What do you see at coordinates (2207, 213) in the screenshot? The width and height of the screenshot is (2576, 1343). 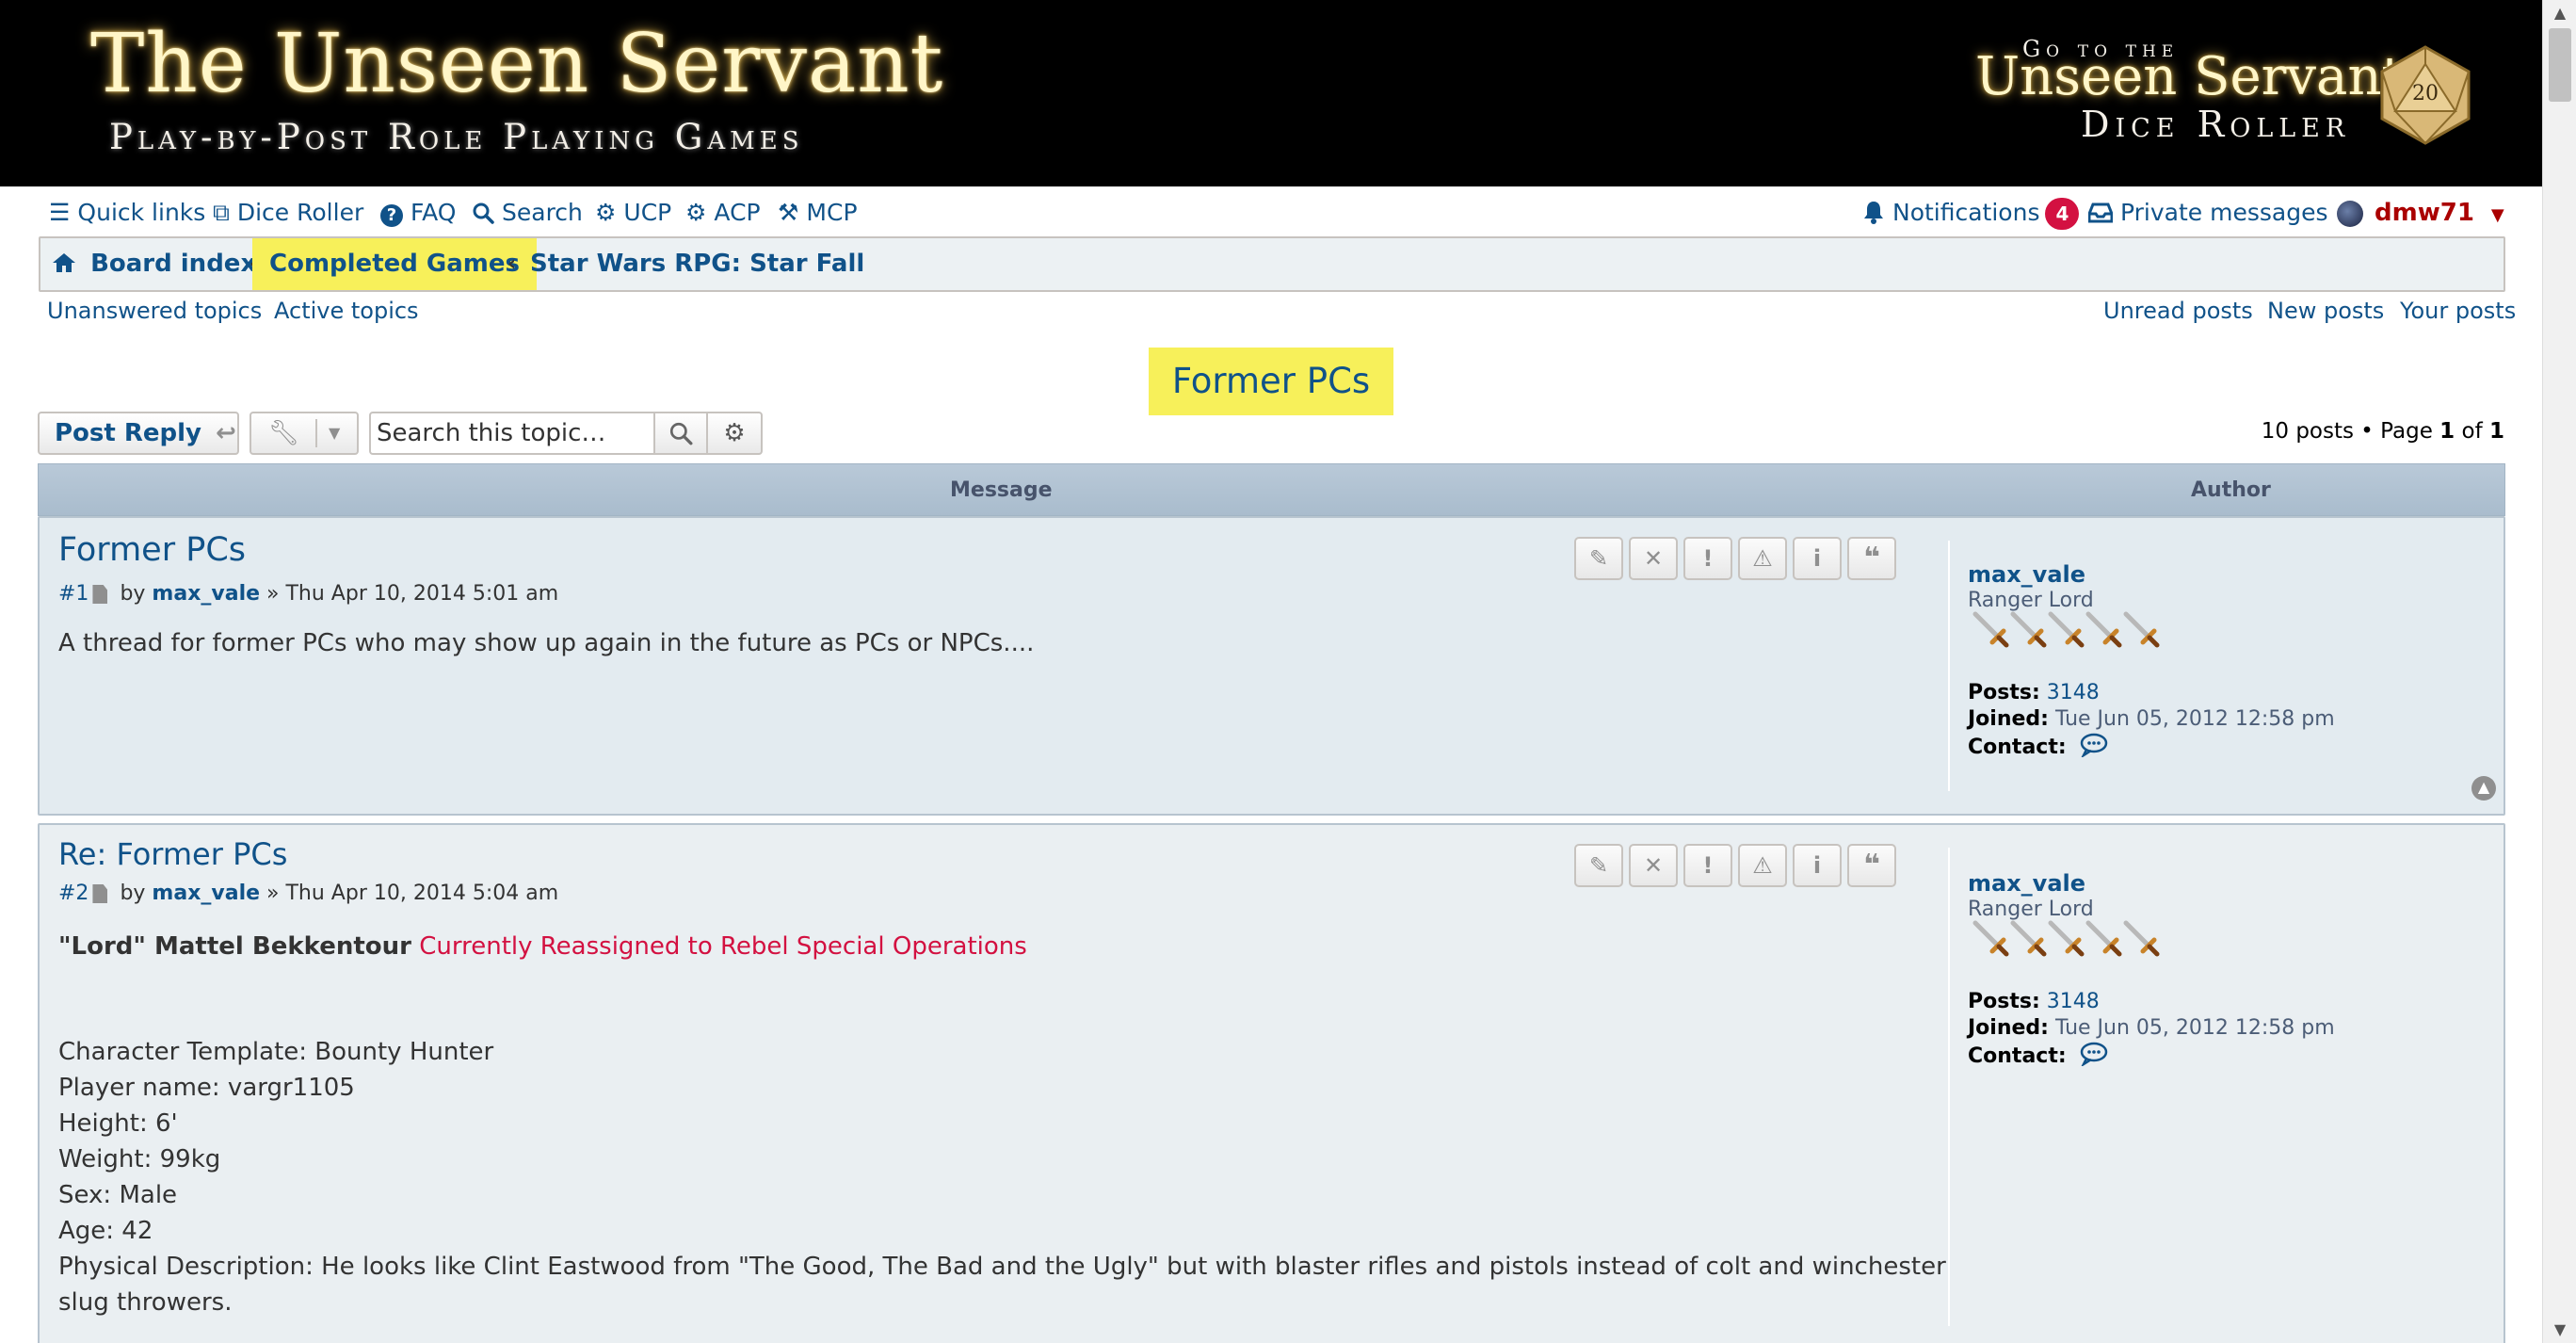 I see `private-messages-link: Private messages` at bounding box center [2207, 213].